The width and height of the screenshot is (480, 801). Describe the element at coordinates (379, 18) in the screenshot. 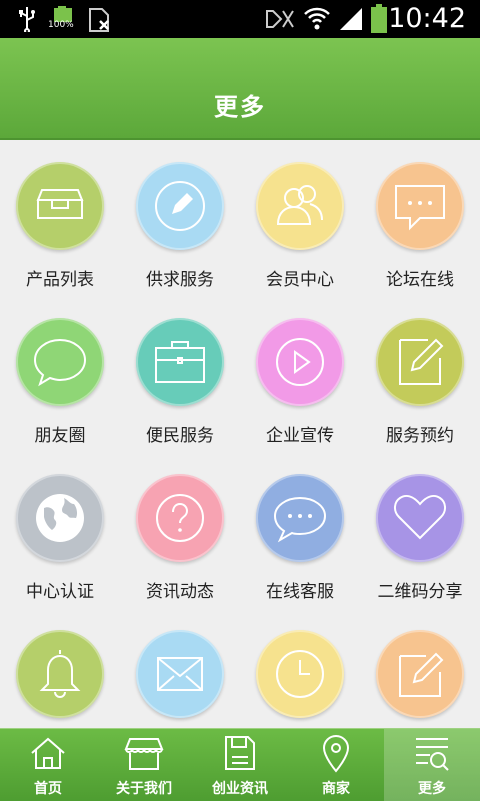

I see `battery-icon` at that location.